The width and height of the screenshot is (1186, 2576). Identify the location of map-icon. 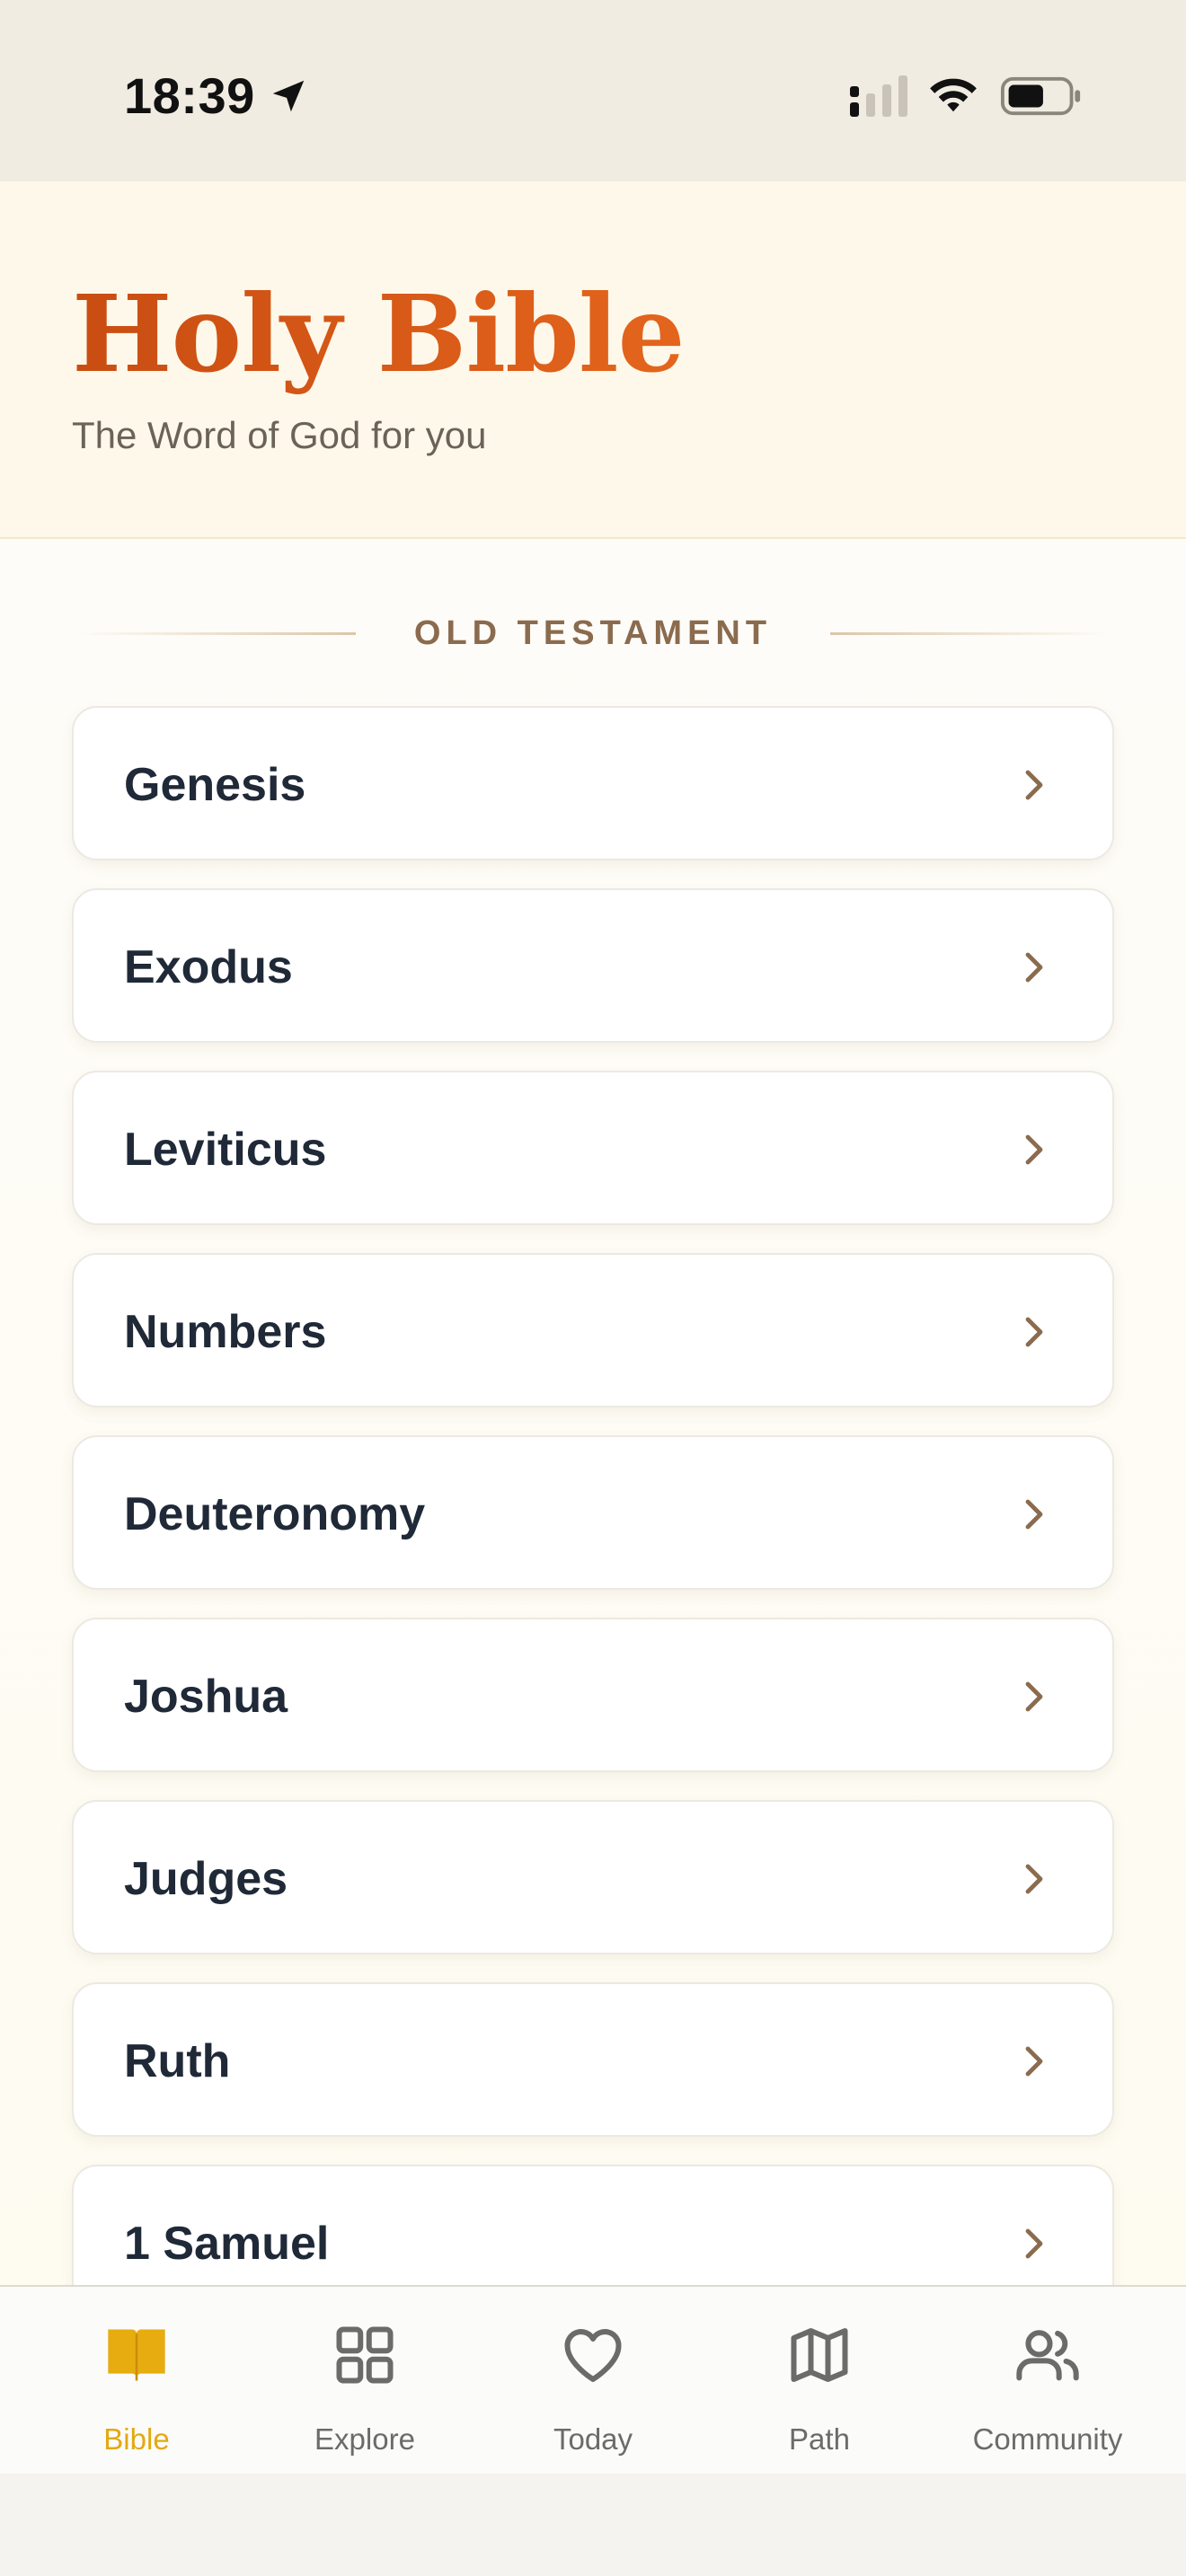
(819, 2355).